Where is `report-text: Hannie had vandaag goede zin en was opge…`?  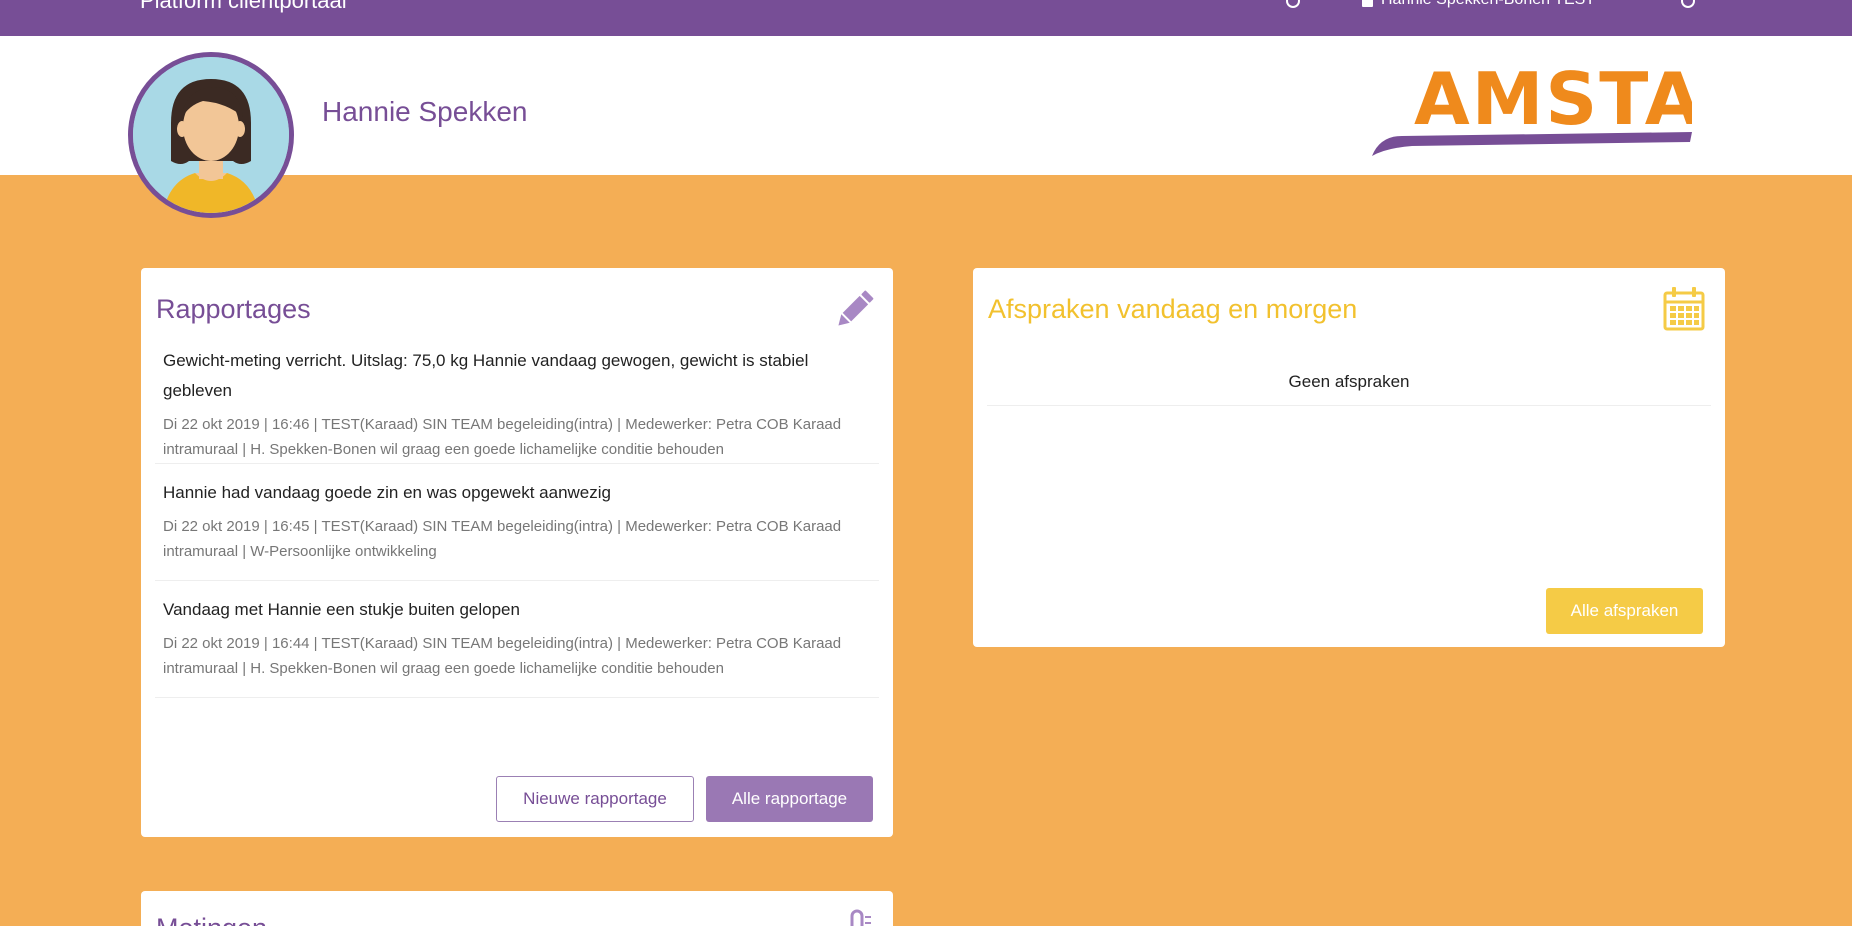 report-text: Hannie had vandaag goede zin en was opge… is located at coordinates (387, 492).